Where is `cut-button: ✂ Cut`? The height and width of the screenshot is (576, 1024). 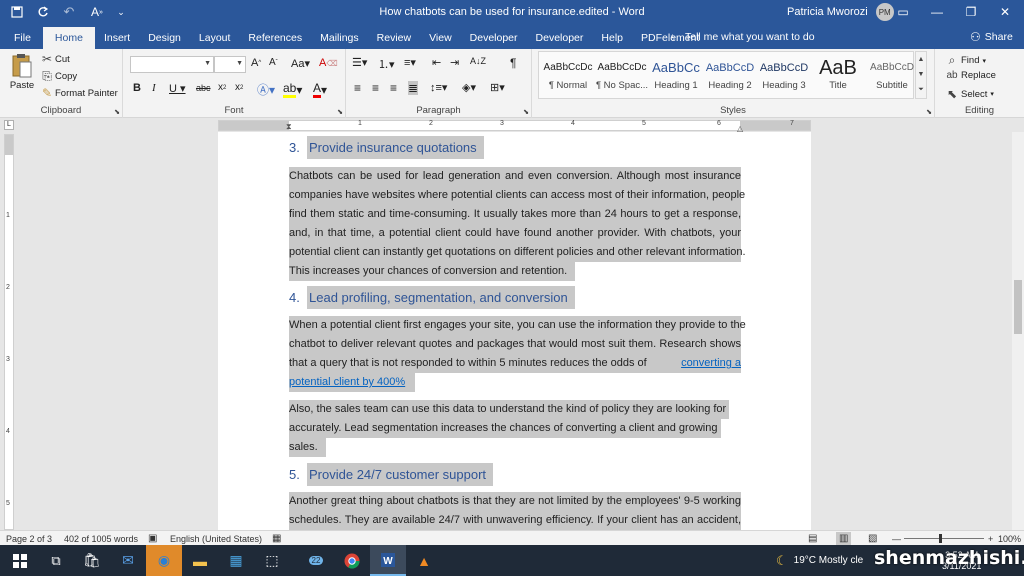
cut-button: ✂ Cut is located at coordinates (55, 59).